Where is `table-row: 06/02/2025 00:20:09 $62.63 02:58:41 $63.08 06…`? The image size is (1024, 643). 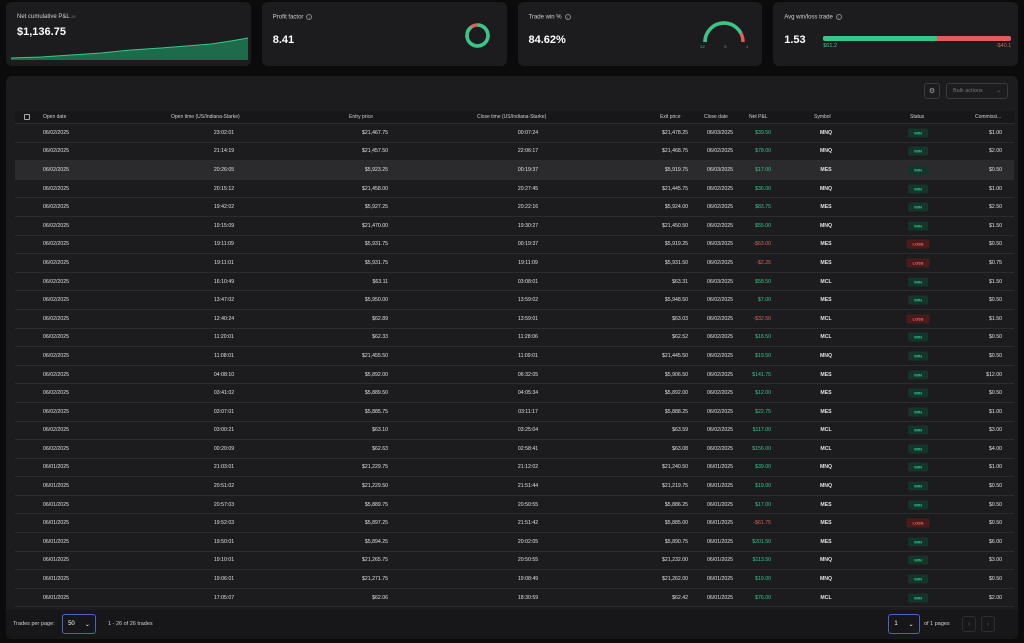
table-row: 06/02/2025 00:20:09 $62.63 02:58:41 $63.08 06… is located at coordinates (514, 449).